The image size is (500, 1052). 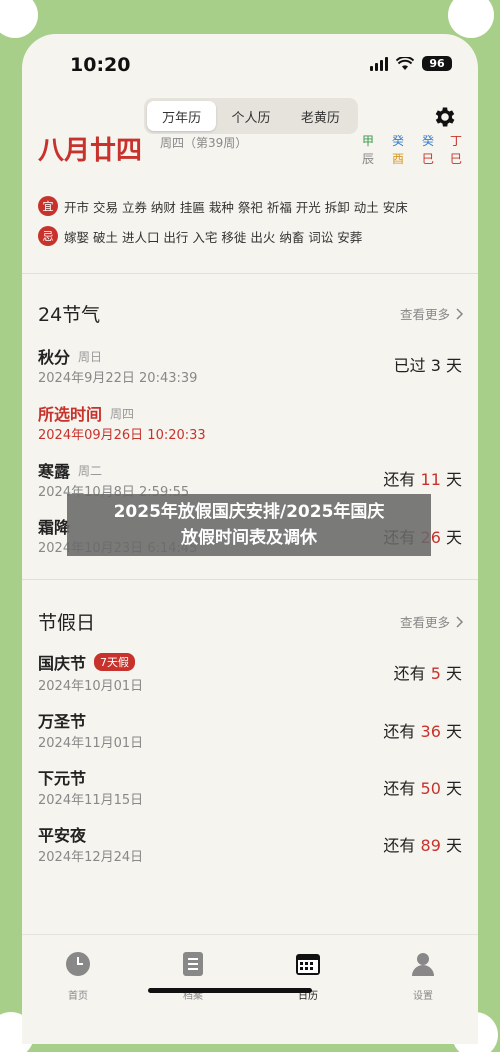 I want to click on holiday-name: 平安夜, so click(x=62, y=835).